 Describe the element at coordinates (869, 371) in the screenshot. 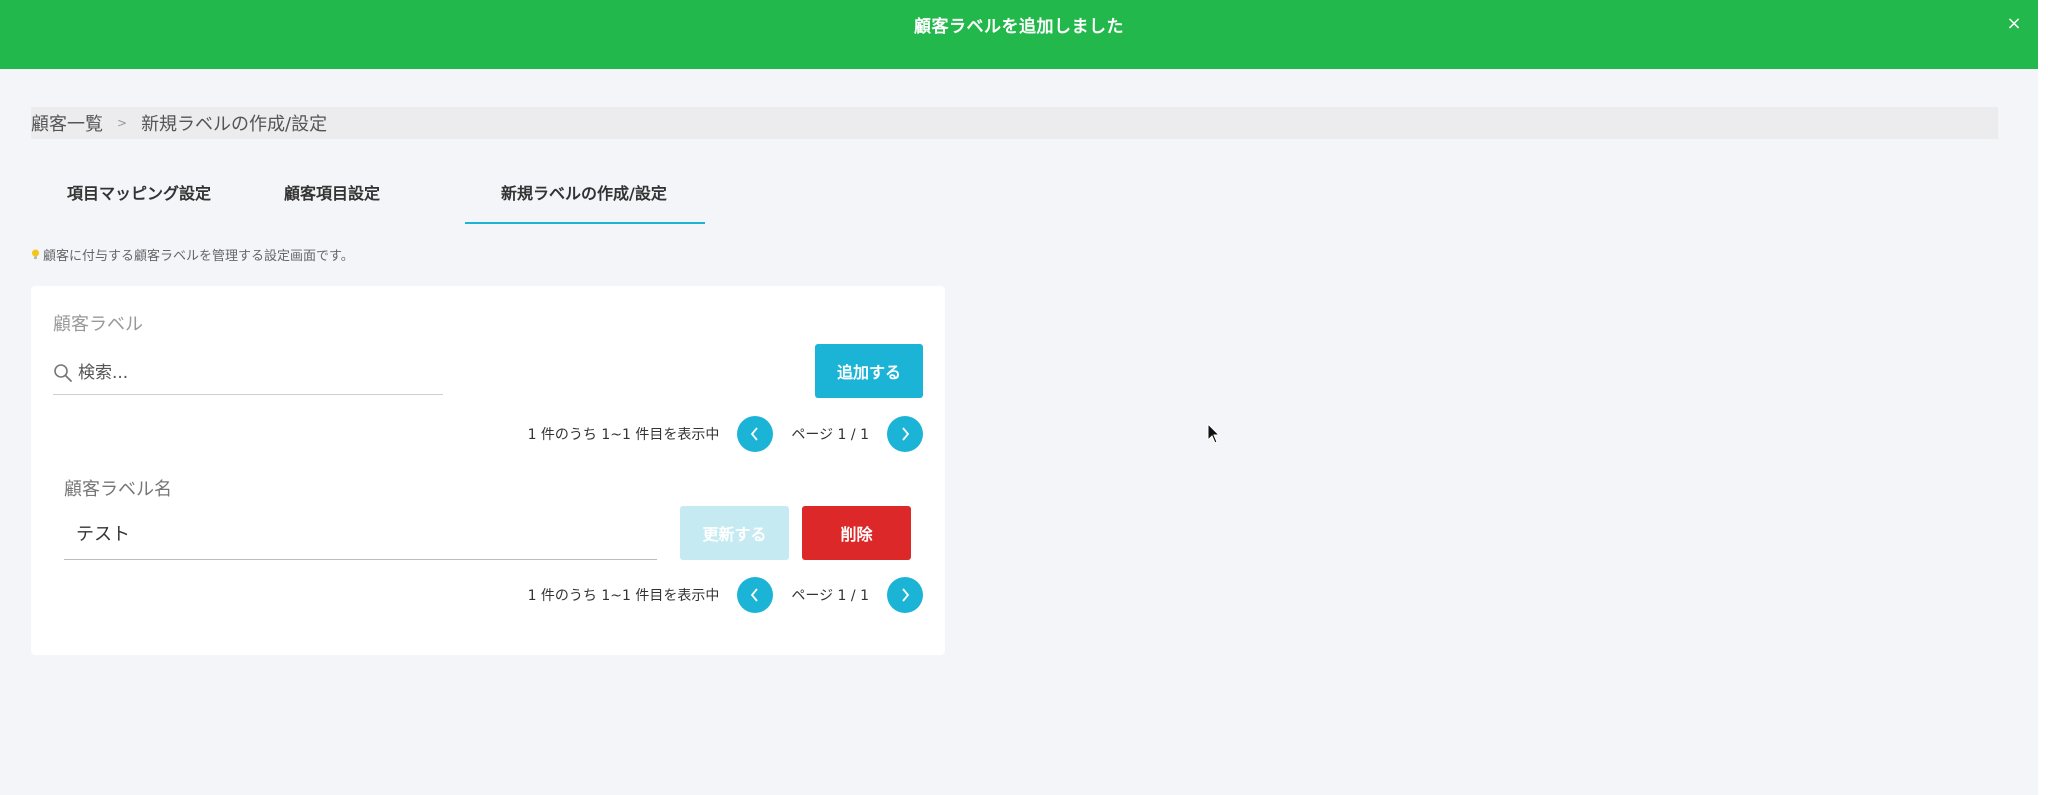

I see `add-label-button: 追加する` at that location.